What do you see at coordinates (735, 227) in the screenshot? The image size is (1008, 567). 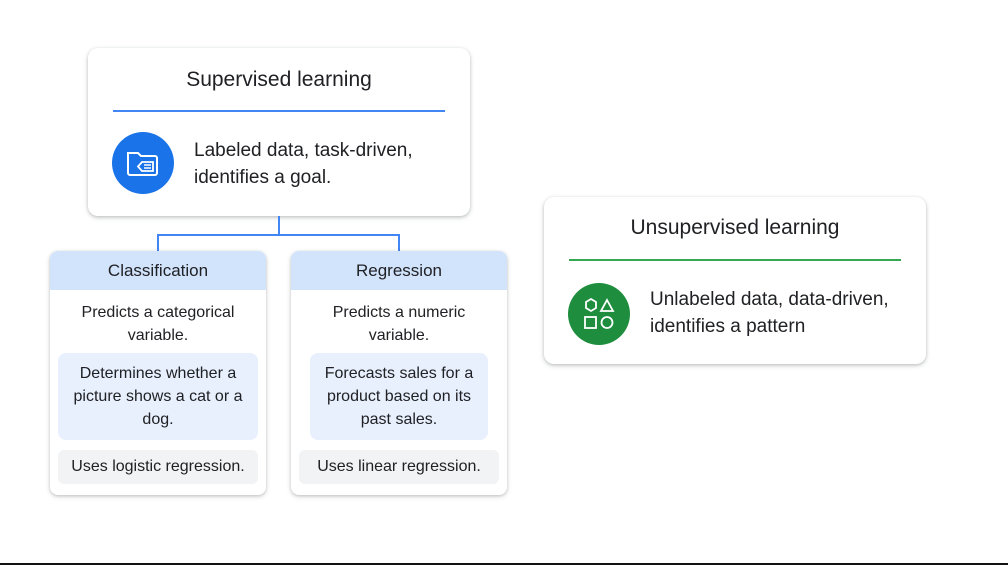 I see `unsupervised-learning-title: Unsupervised learning` at bounding box center [735, 227].